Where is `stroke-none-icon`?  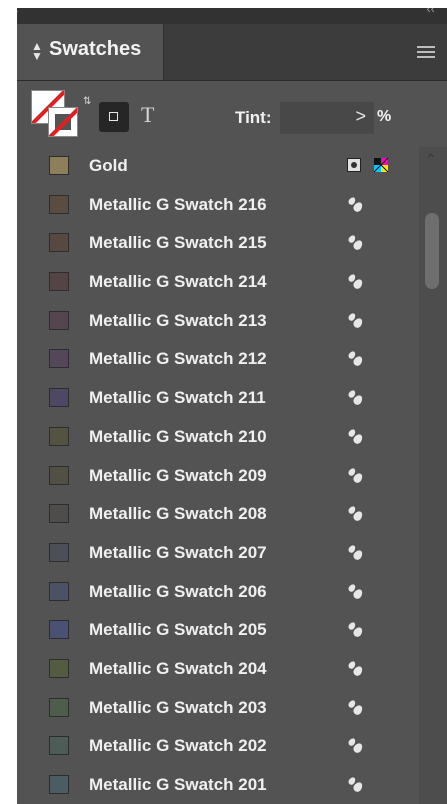 stroke-none-icon is located at coordinates (63, 122).